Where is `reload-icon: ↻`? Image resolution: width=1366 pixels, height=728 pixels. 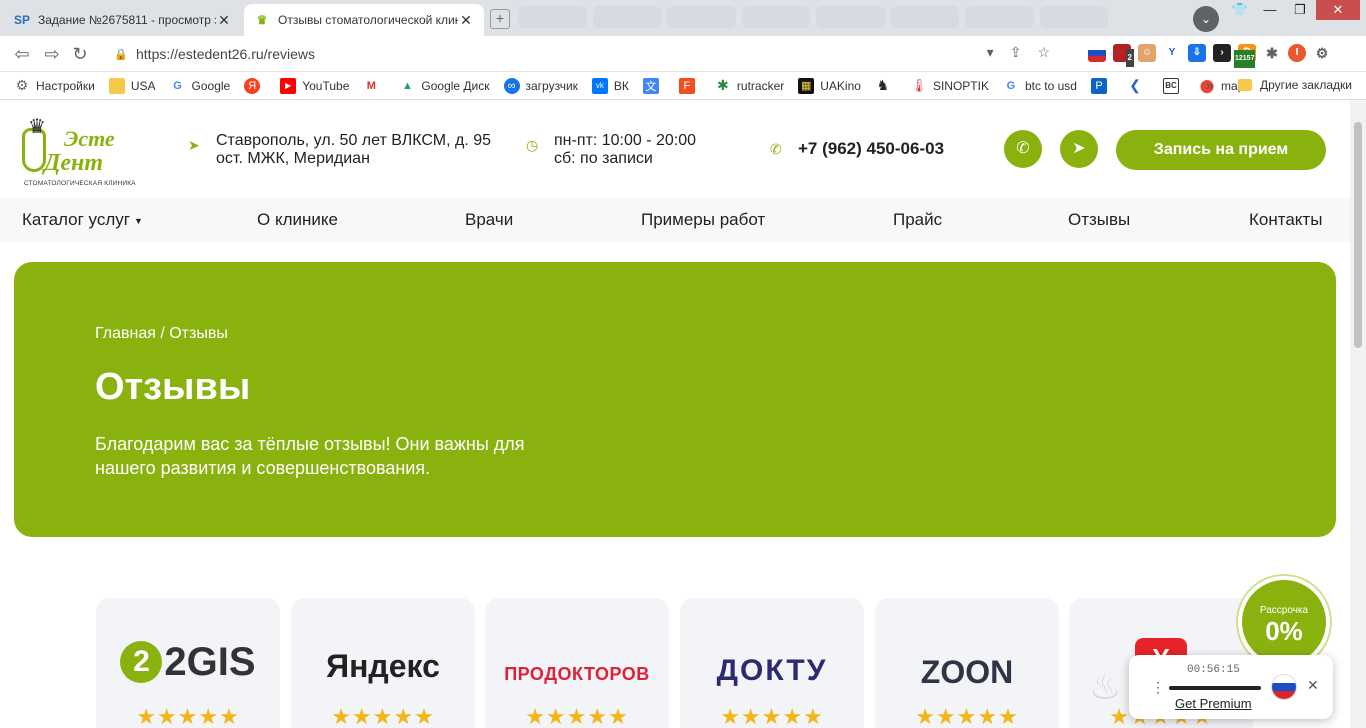 reload-icon: ↻ is located at coordinates (80, 54).